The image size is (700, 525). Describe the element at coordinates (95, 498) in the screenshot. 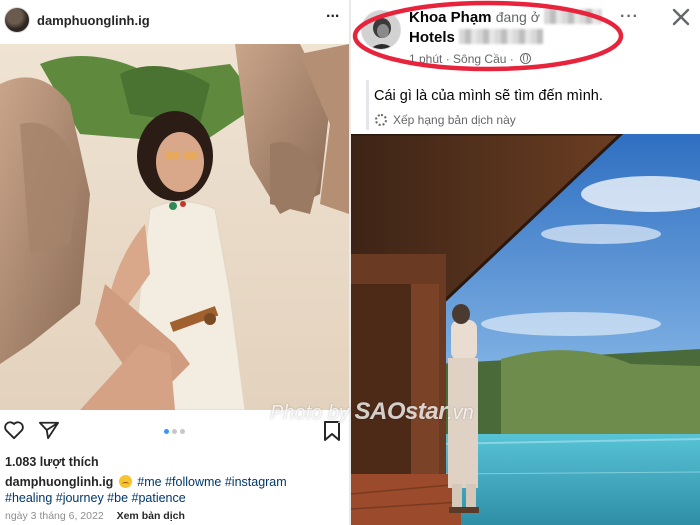

I see `caption-hashtags: #healing #journey #be #patience` at that location.